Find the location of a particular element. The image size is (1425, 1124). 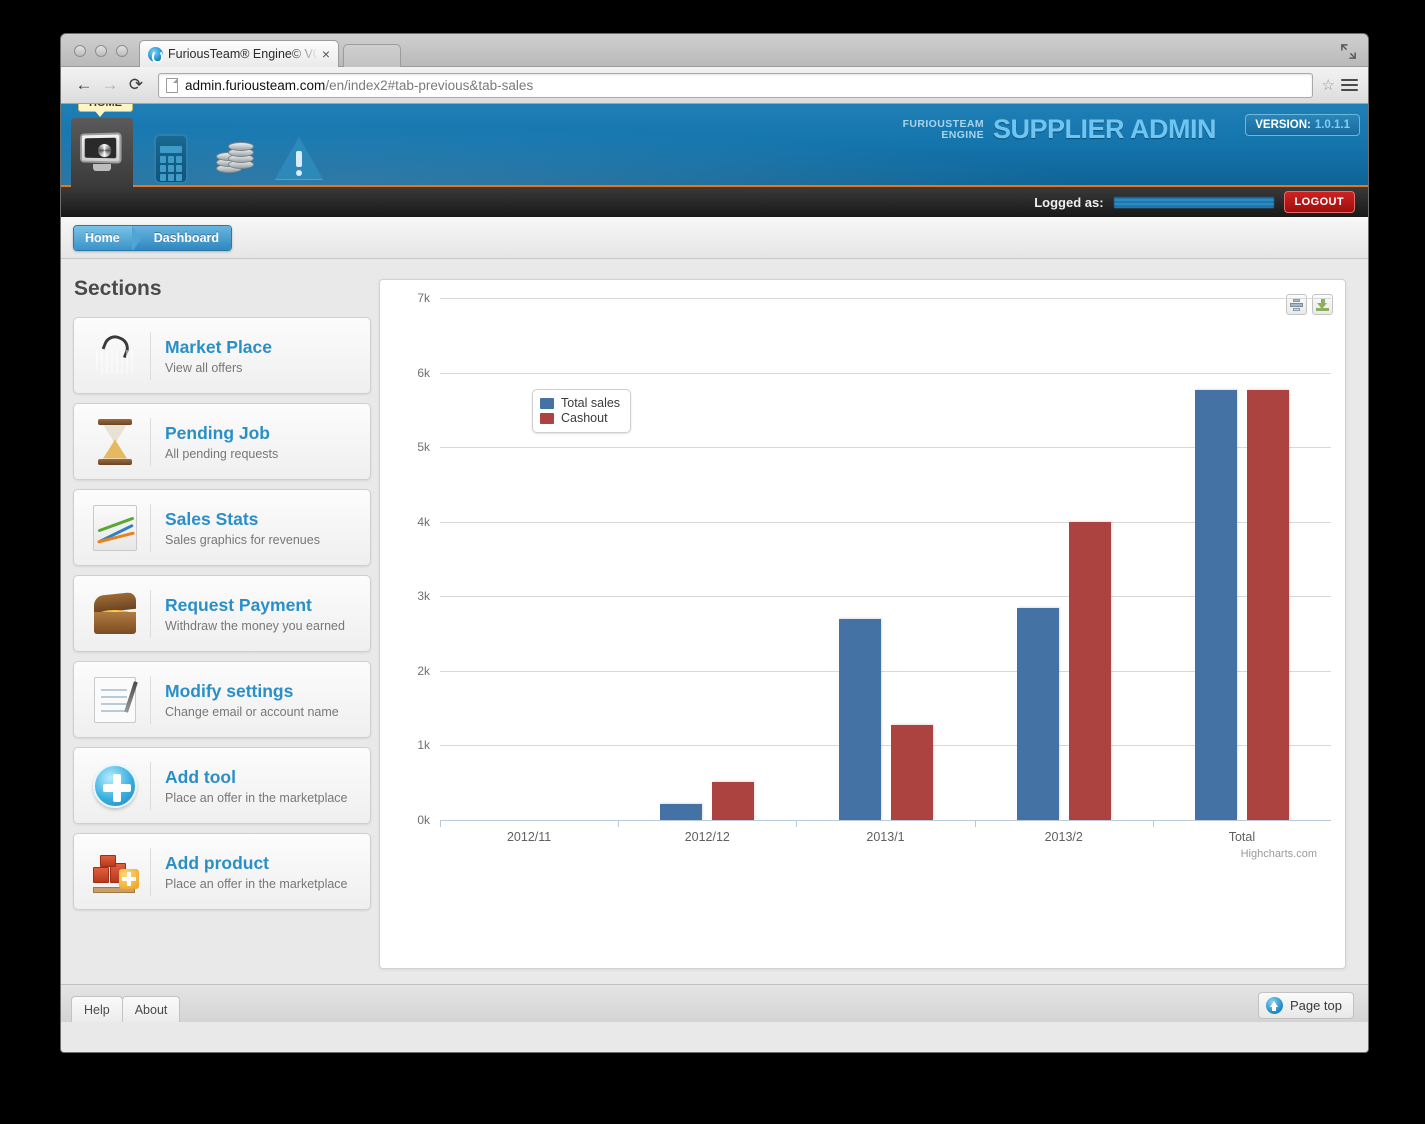

sidebar-item-market-place: Market Place View all offers is located at coordinates (222, 355).